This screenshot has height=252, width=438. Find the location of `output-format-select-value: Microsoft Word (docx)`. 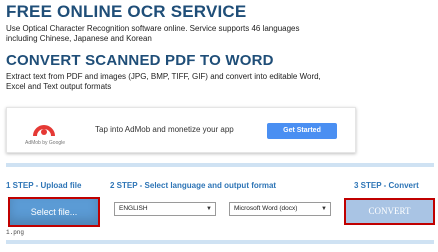

output-format-select-value: Microsoft Word (docx) is located at coordinates (266, 208).